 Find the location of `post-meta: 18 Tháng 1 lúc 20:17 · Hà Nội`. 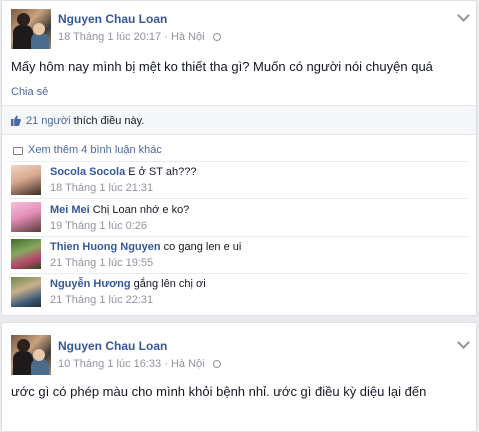

post-meta: 18 Tháng 1 lúc 20:17 · Hà Nội is located at coordinates (139, 37).